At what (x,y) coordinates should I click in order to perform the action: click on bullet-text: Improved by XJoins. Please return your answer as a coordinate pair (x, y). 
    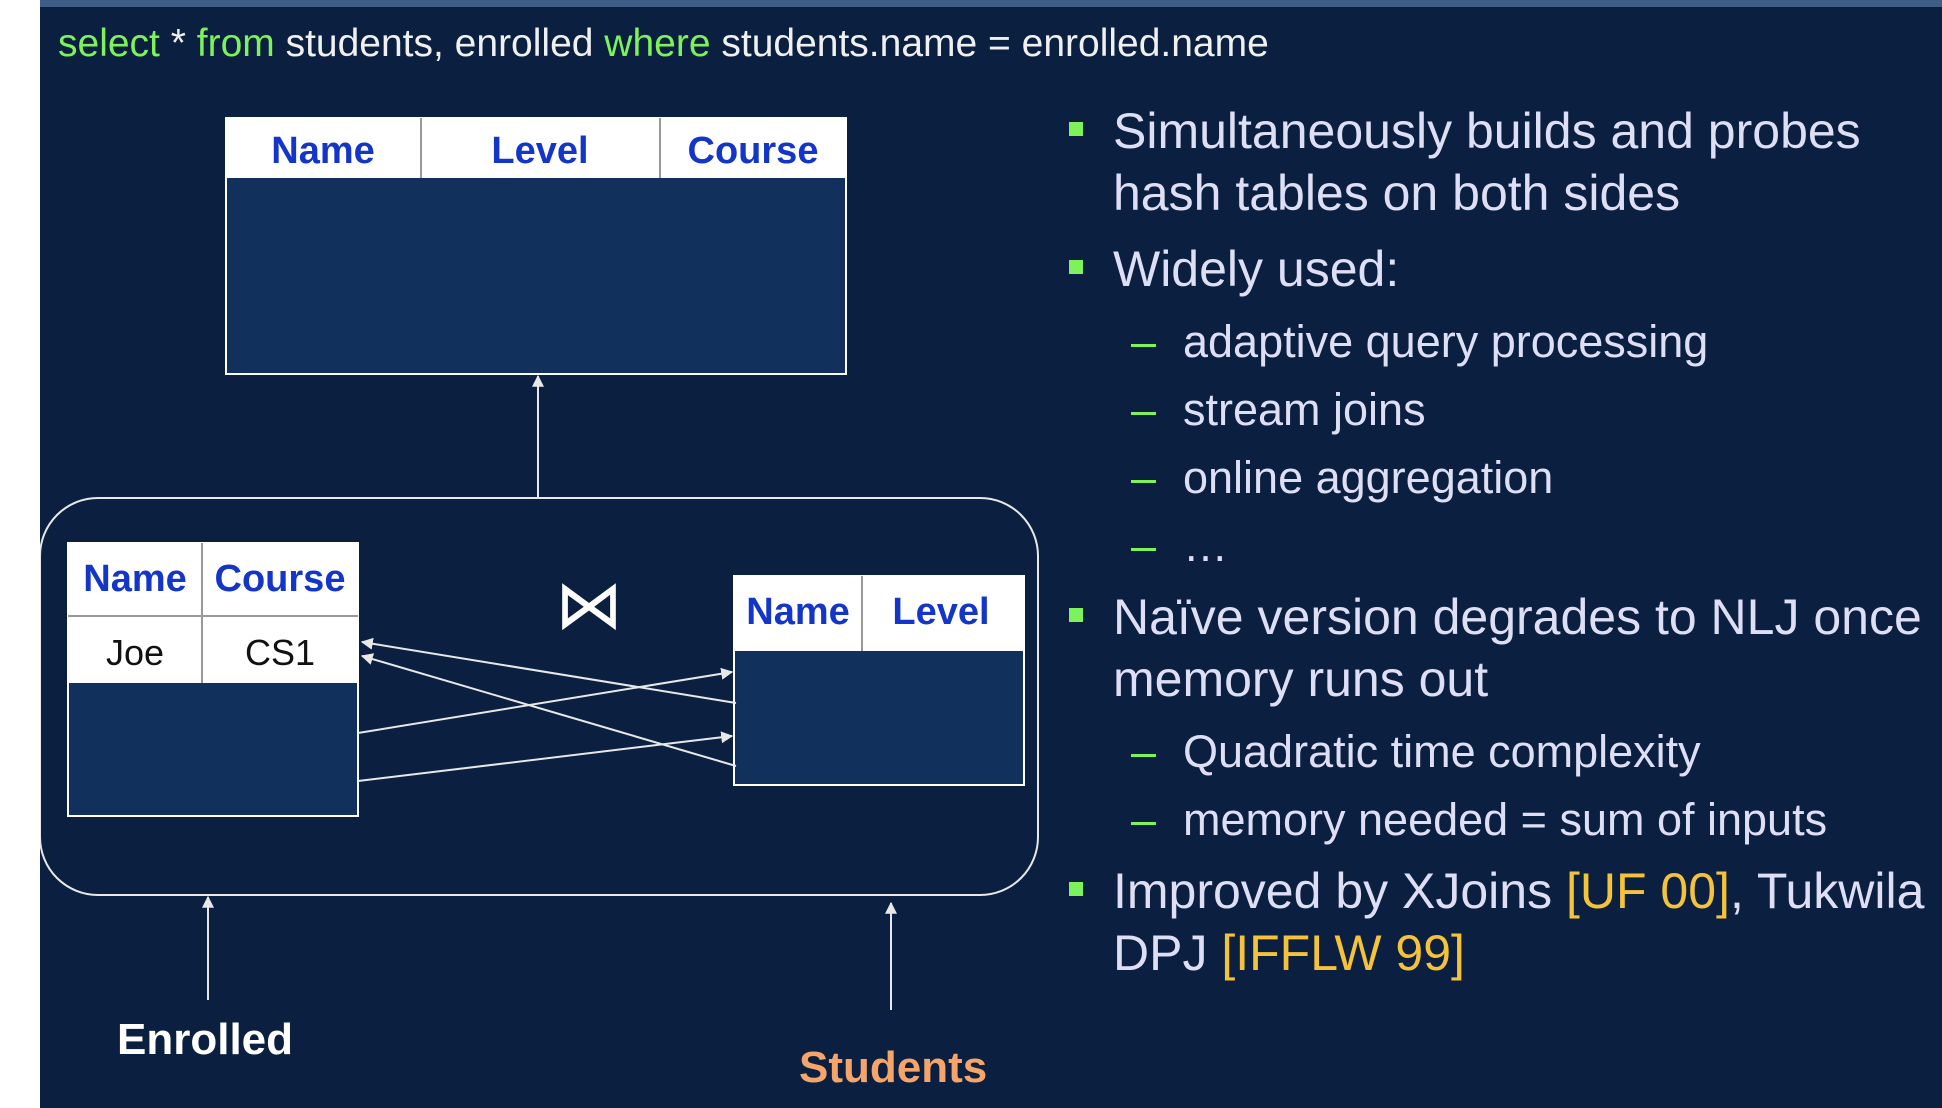
    Looking at the image, I should click on (1339, 891).